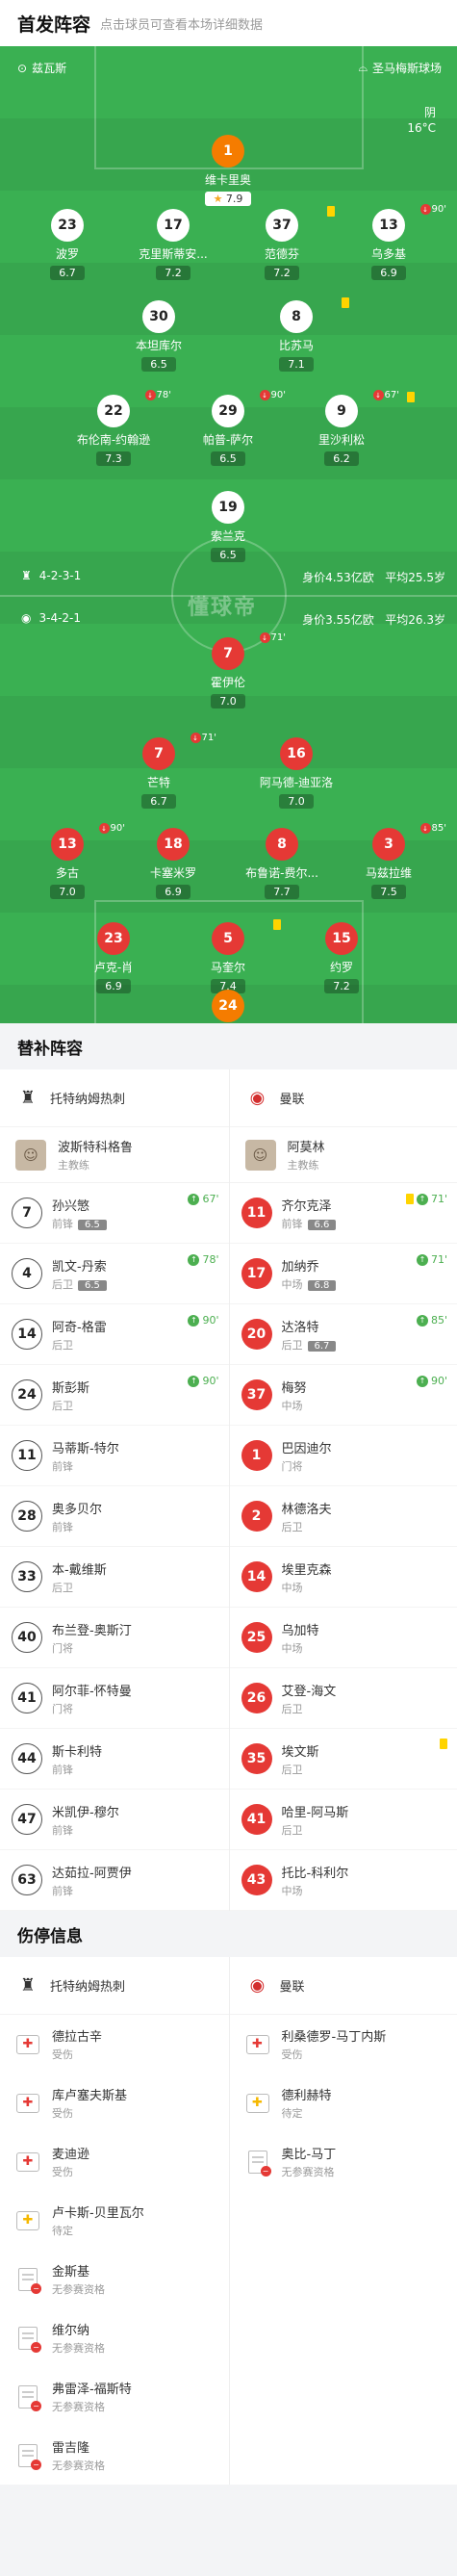  I want to click on player-name: 索兰克, so click(227, 536).